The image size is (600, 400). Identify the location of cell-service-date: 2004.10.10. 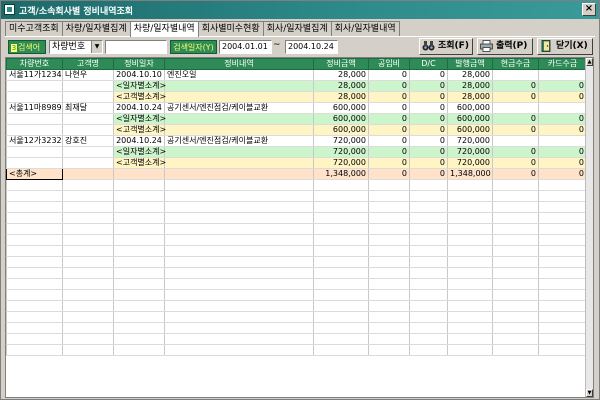
(139, 75).